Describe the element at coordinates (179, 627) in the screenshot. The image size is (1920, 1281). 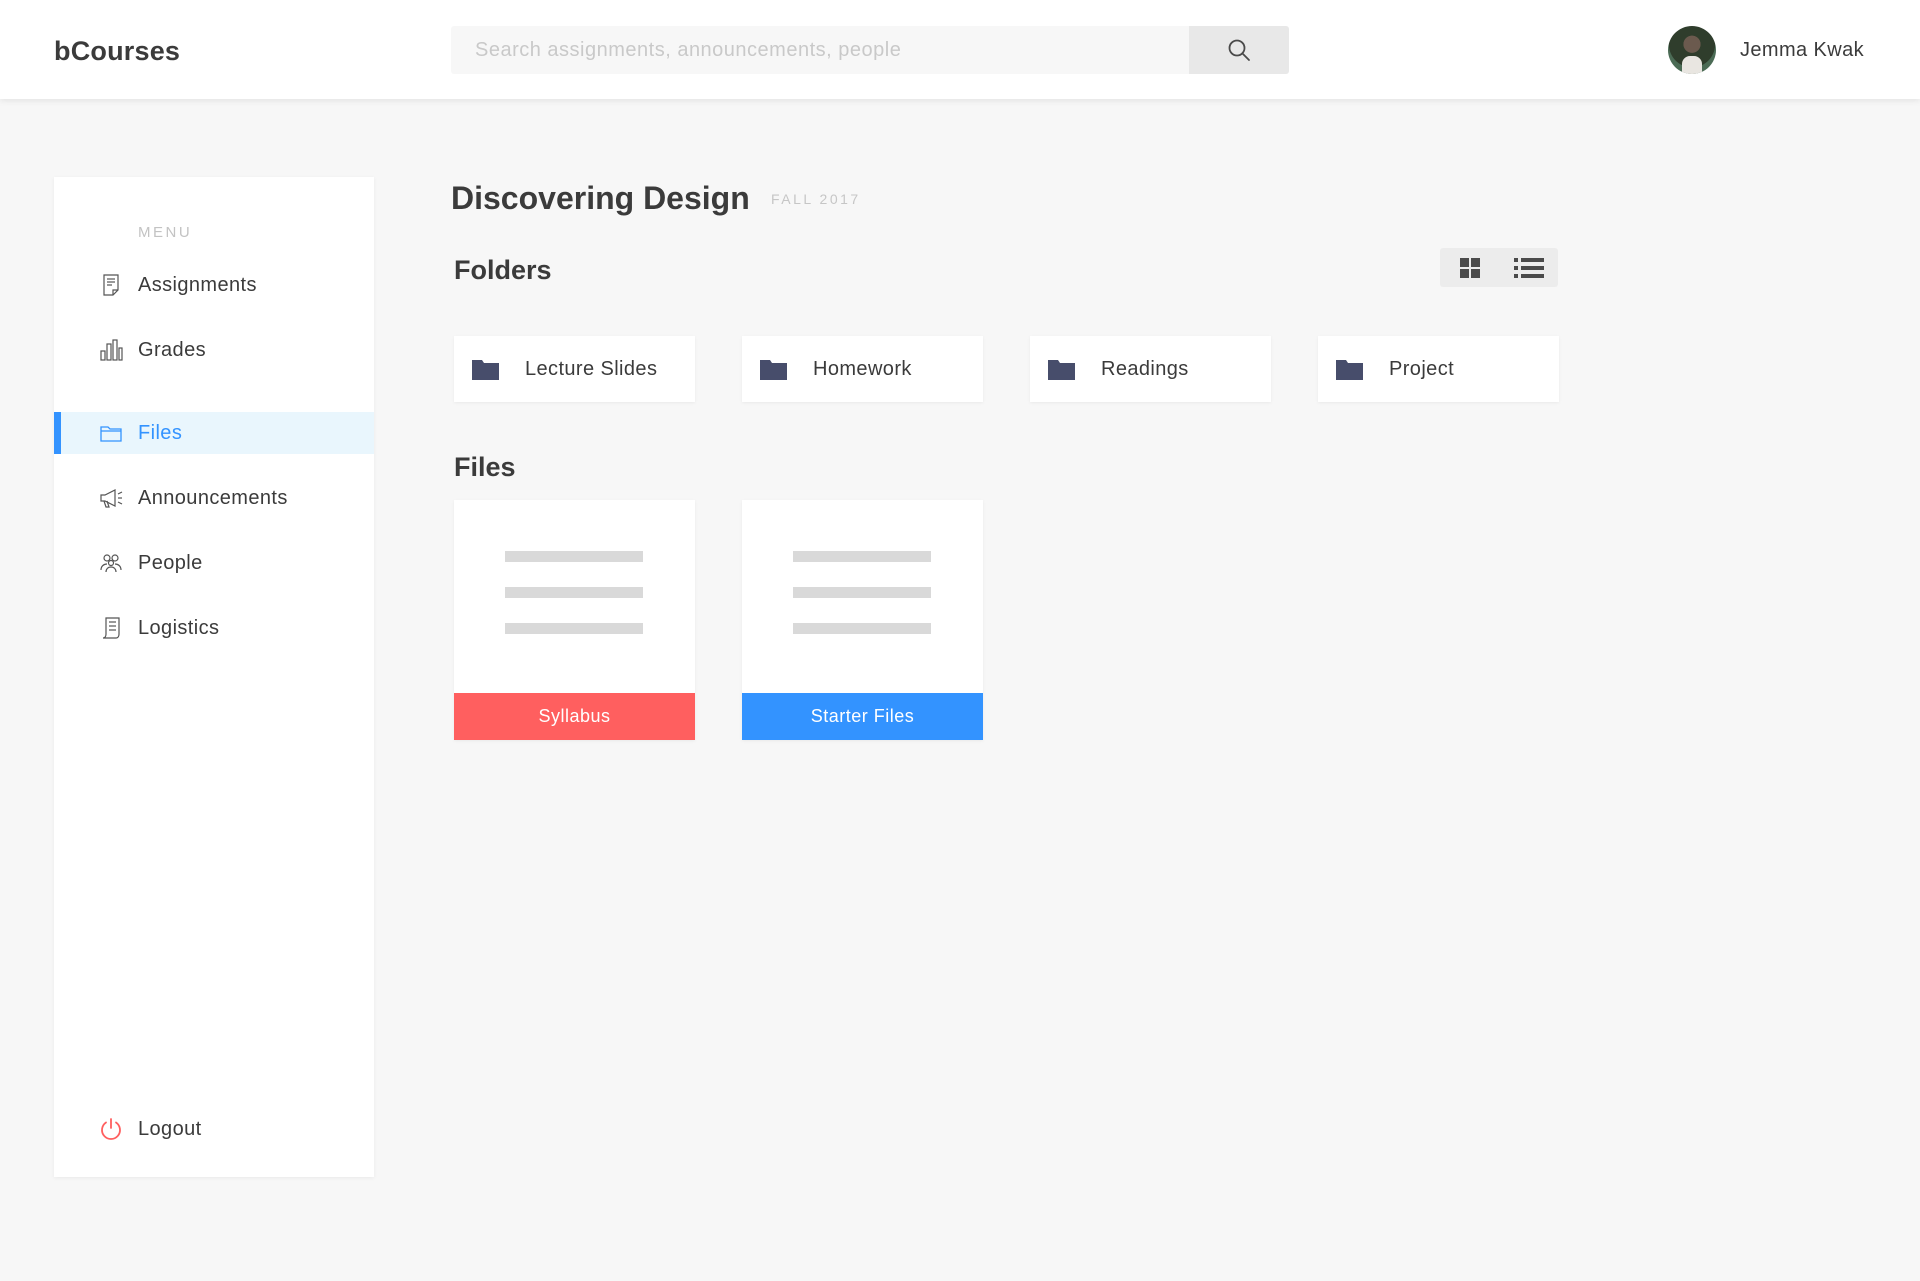
I see `sidebar-item-label: Logistics` at that location.